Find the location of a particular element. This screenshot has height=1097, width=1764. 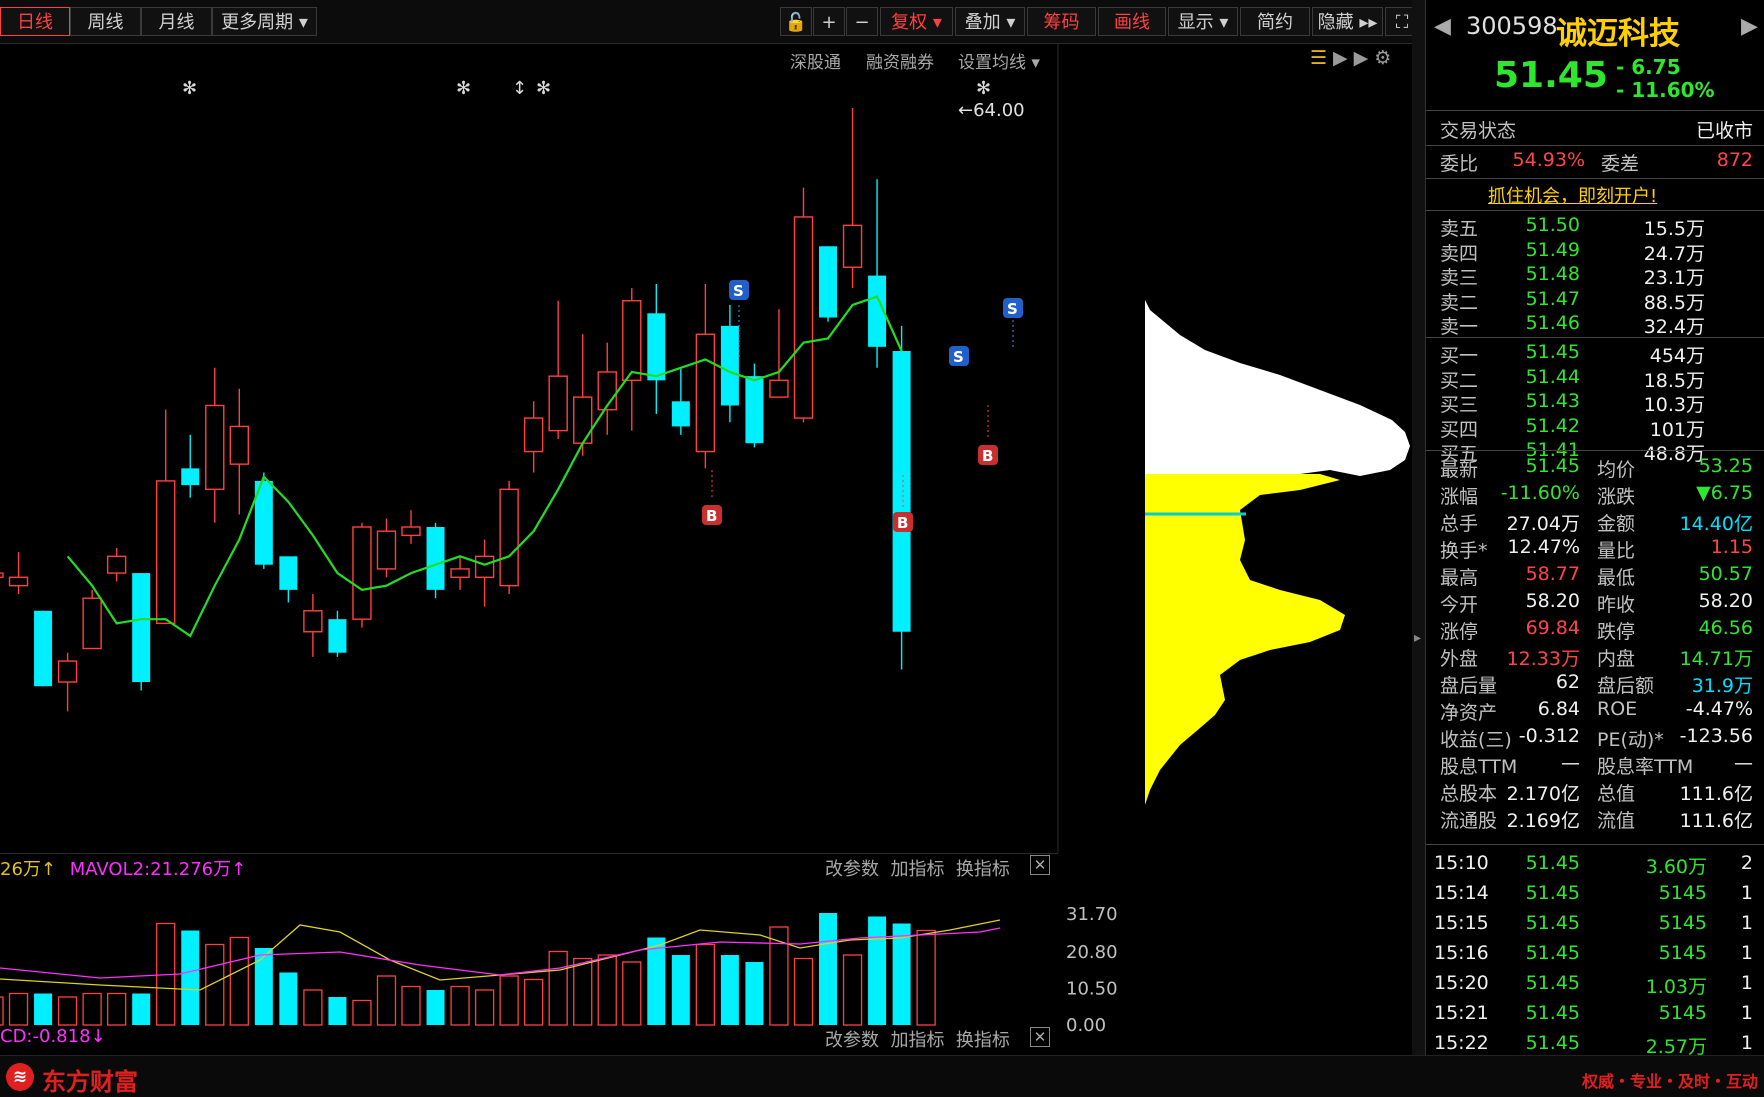

stat-label: 外盘 is located at coordinates (1459, 659).